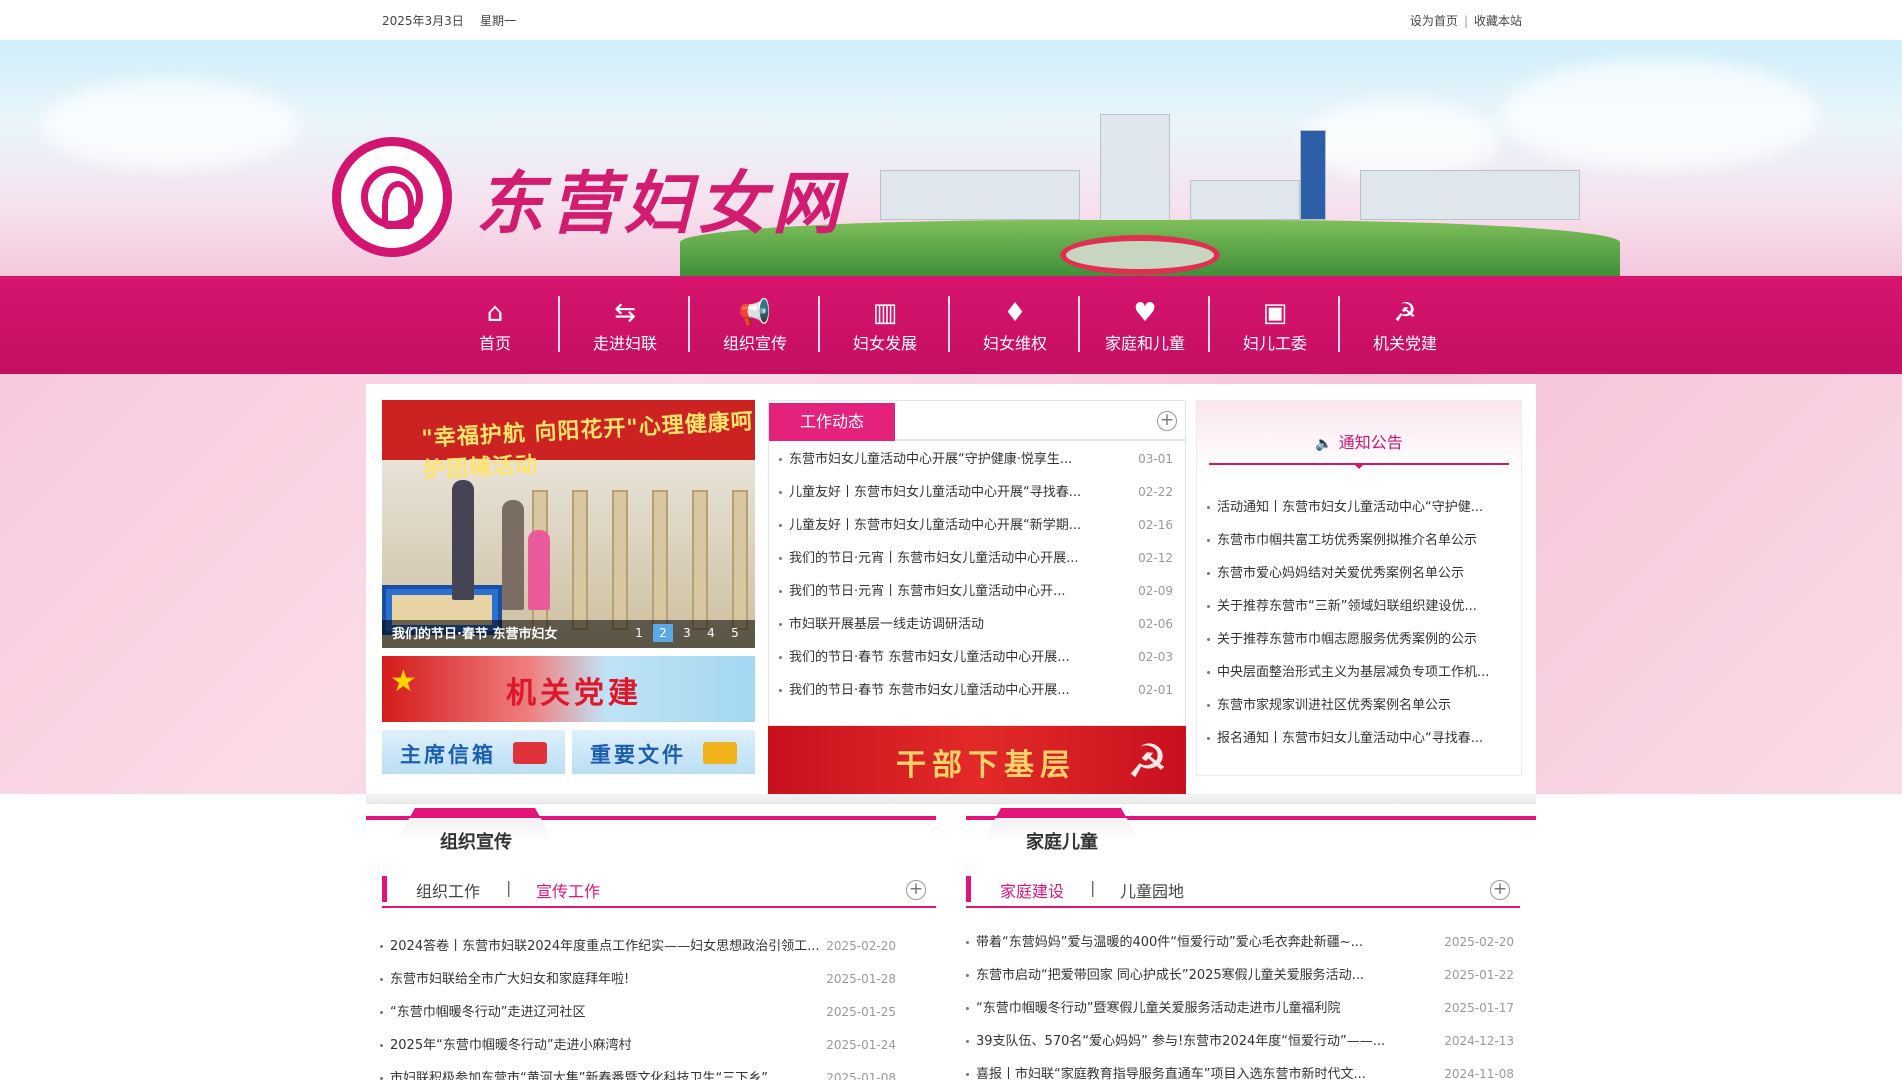 Image resolution: width=1902 pixels, height=1080 pixels. Describe the element at coordinates (663, 752) in the screenshot. I see `important-files-button: 重要文件` at that location.